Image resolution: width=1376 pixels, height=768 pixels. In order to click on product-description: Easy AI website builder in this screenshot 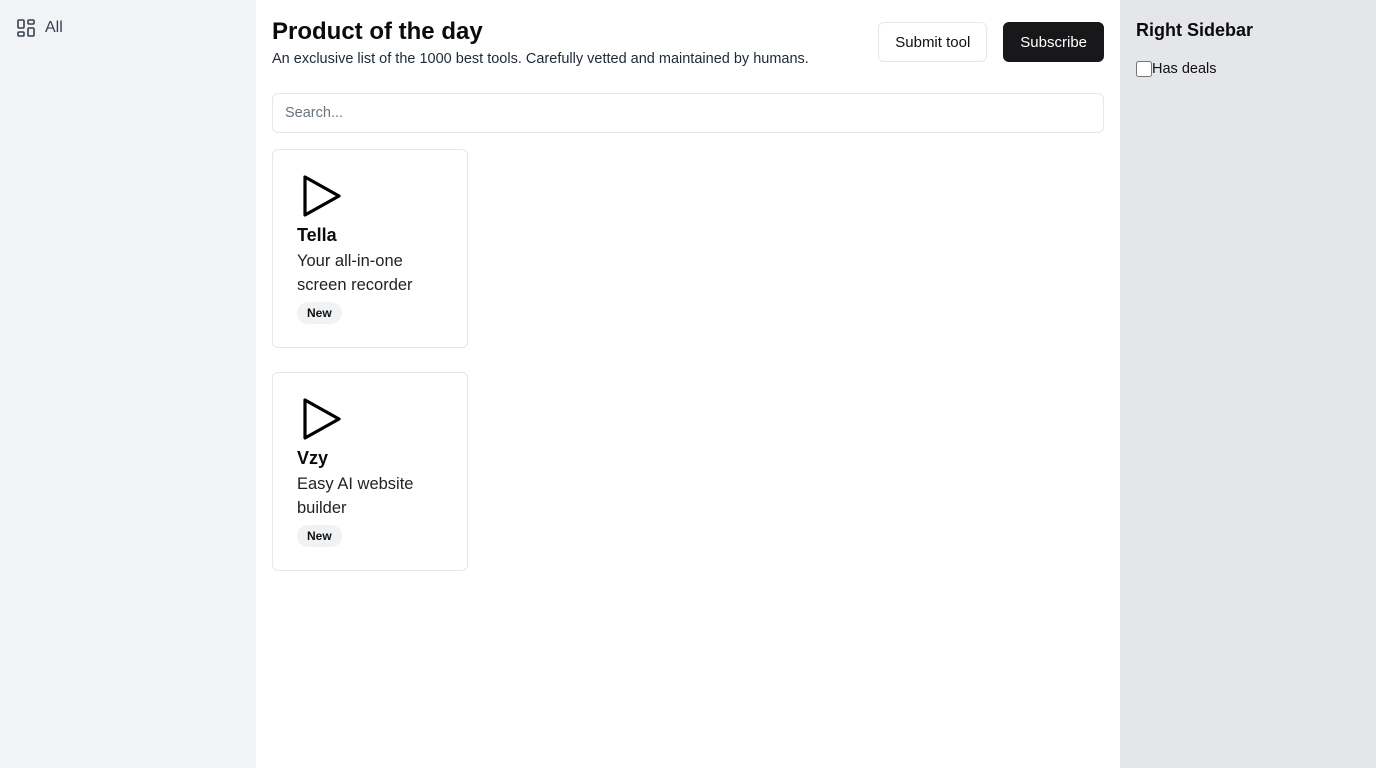, I will do `click(355, 496)`.